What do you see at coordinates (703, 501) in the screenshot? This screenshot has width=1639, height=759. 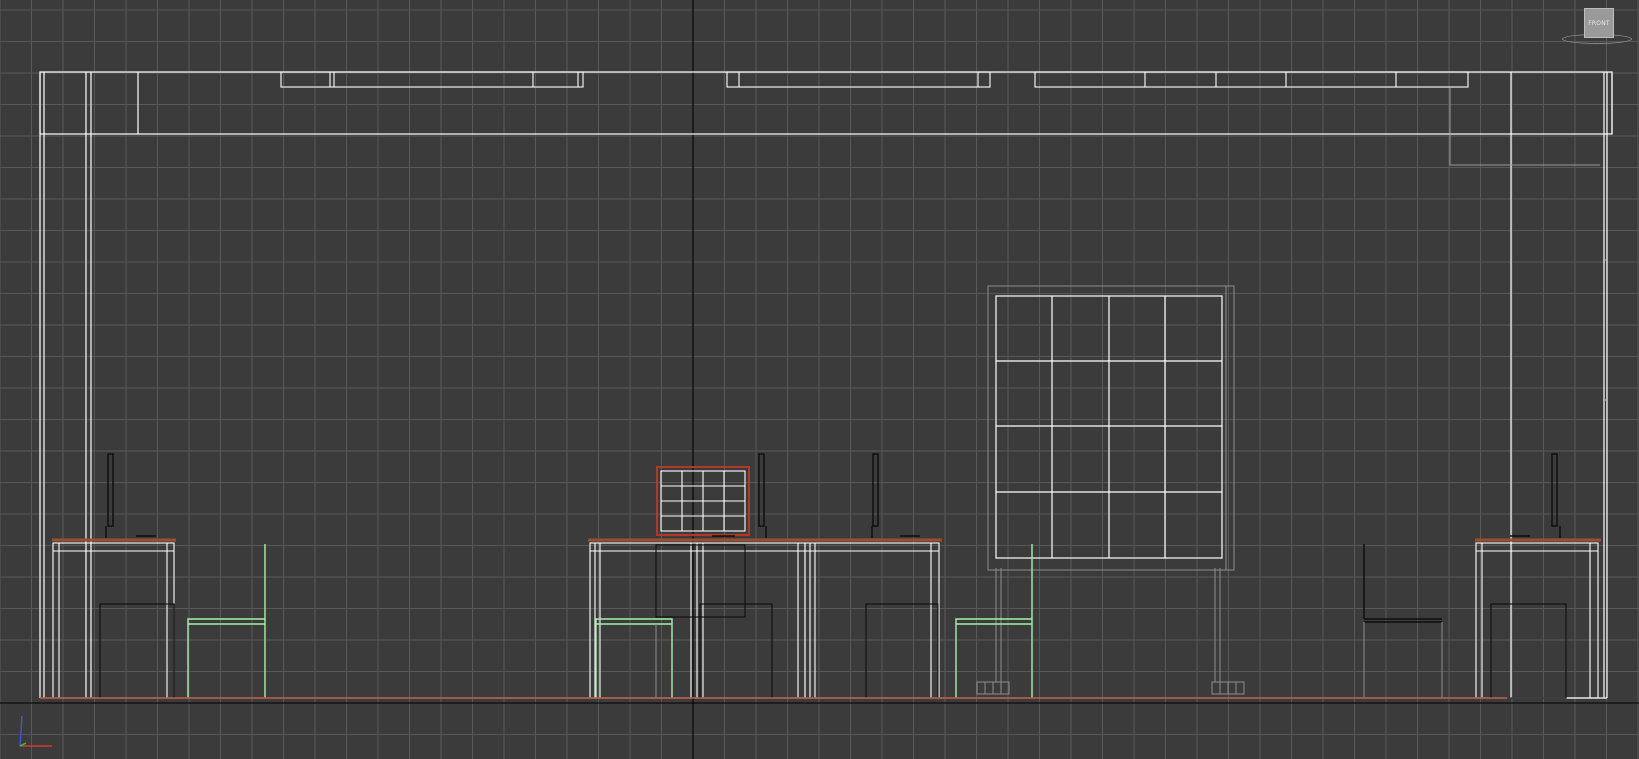 I see `selected-monitor` at bounding box center [703, 501].